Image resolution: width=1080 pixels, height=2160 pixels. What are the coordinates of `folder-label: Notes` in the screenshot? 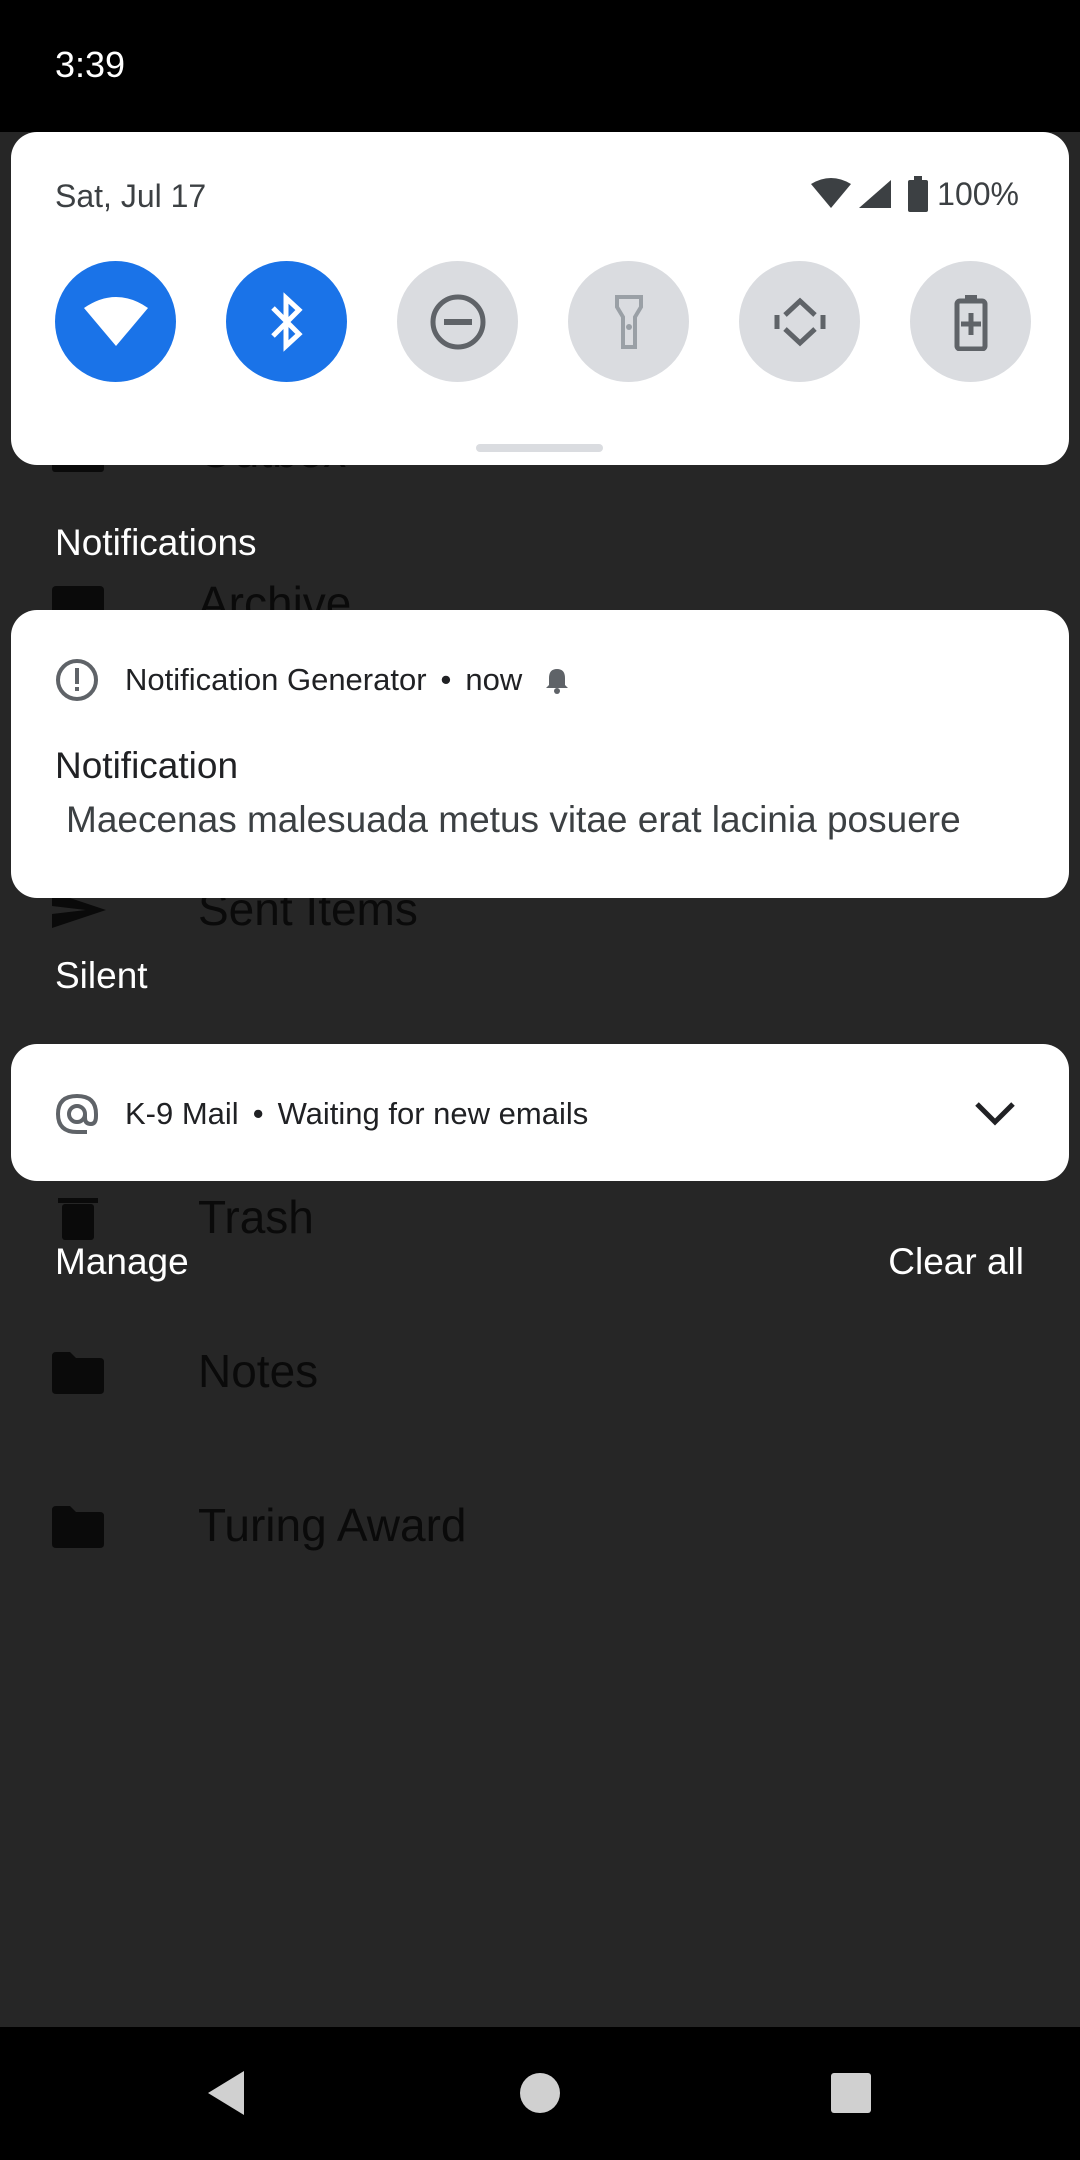 It's located at (258, 1371).